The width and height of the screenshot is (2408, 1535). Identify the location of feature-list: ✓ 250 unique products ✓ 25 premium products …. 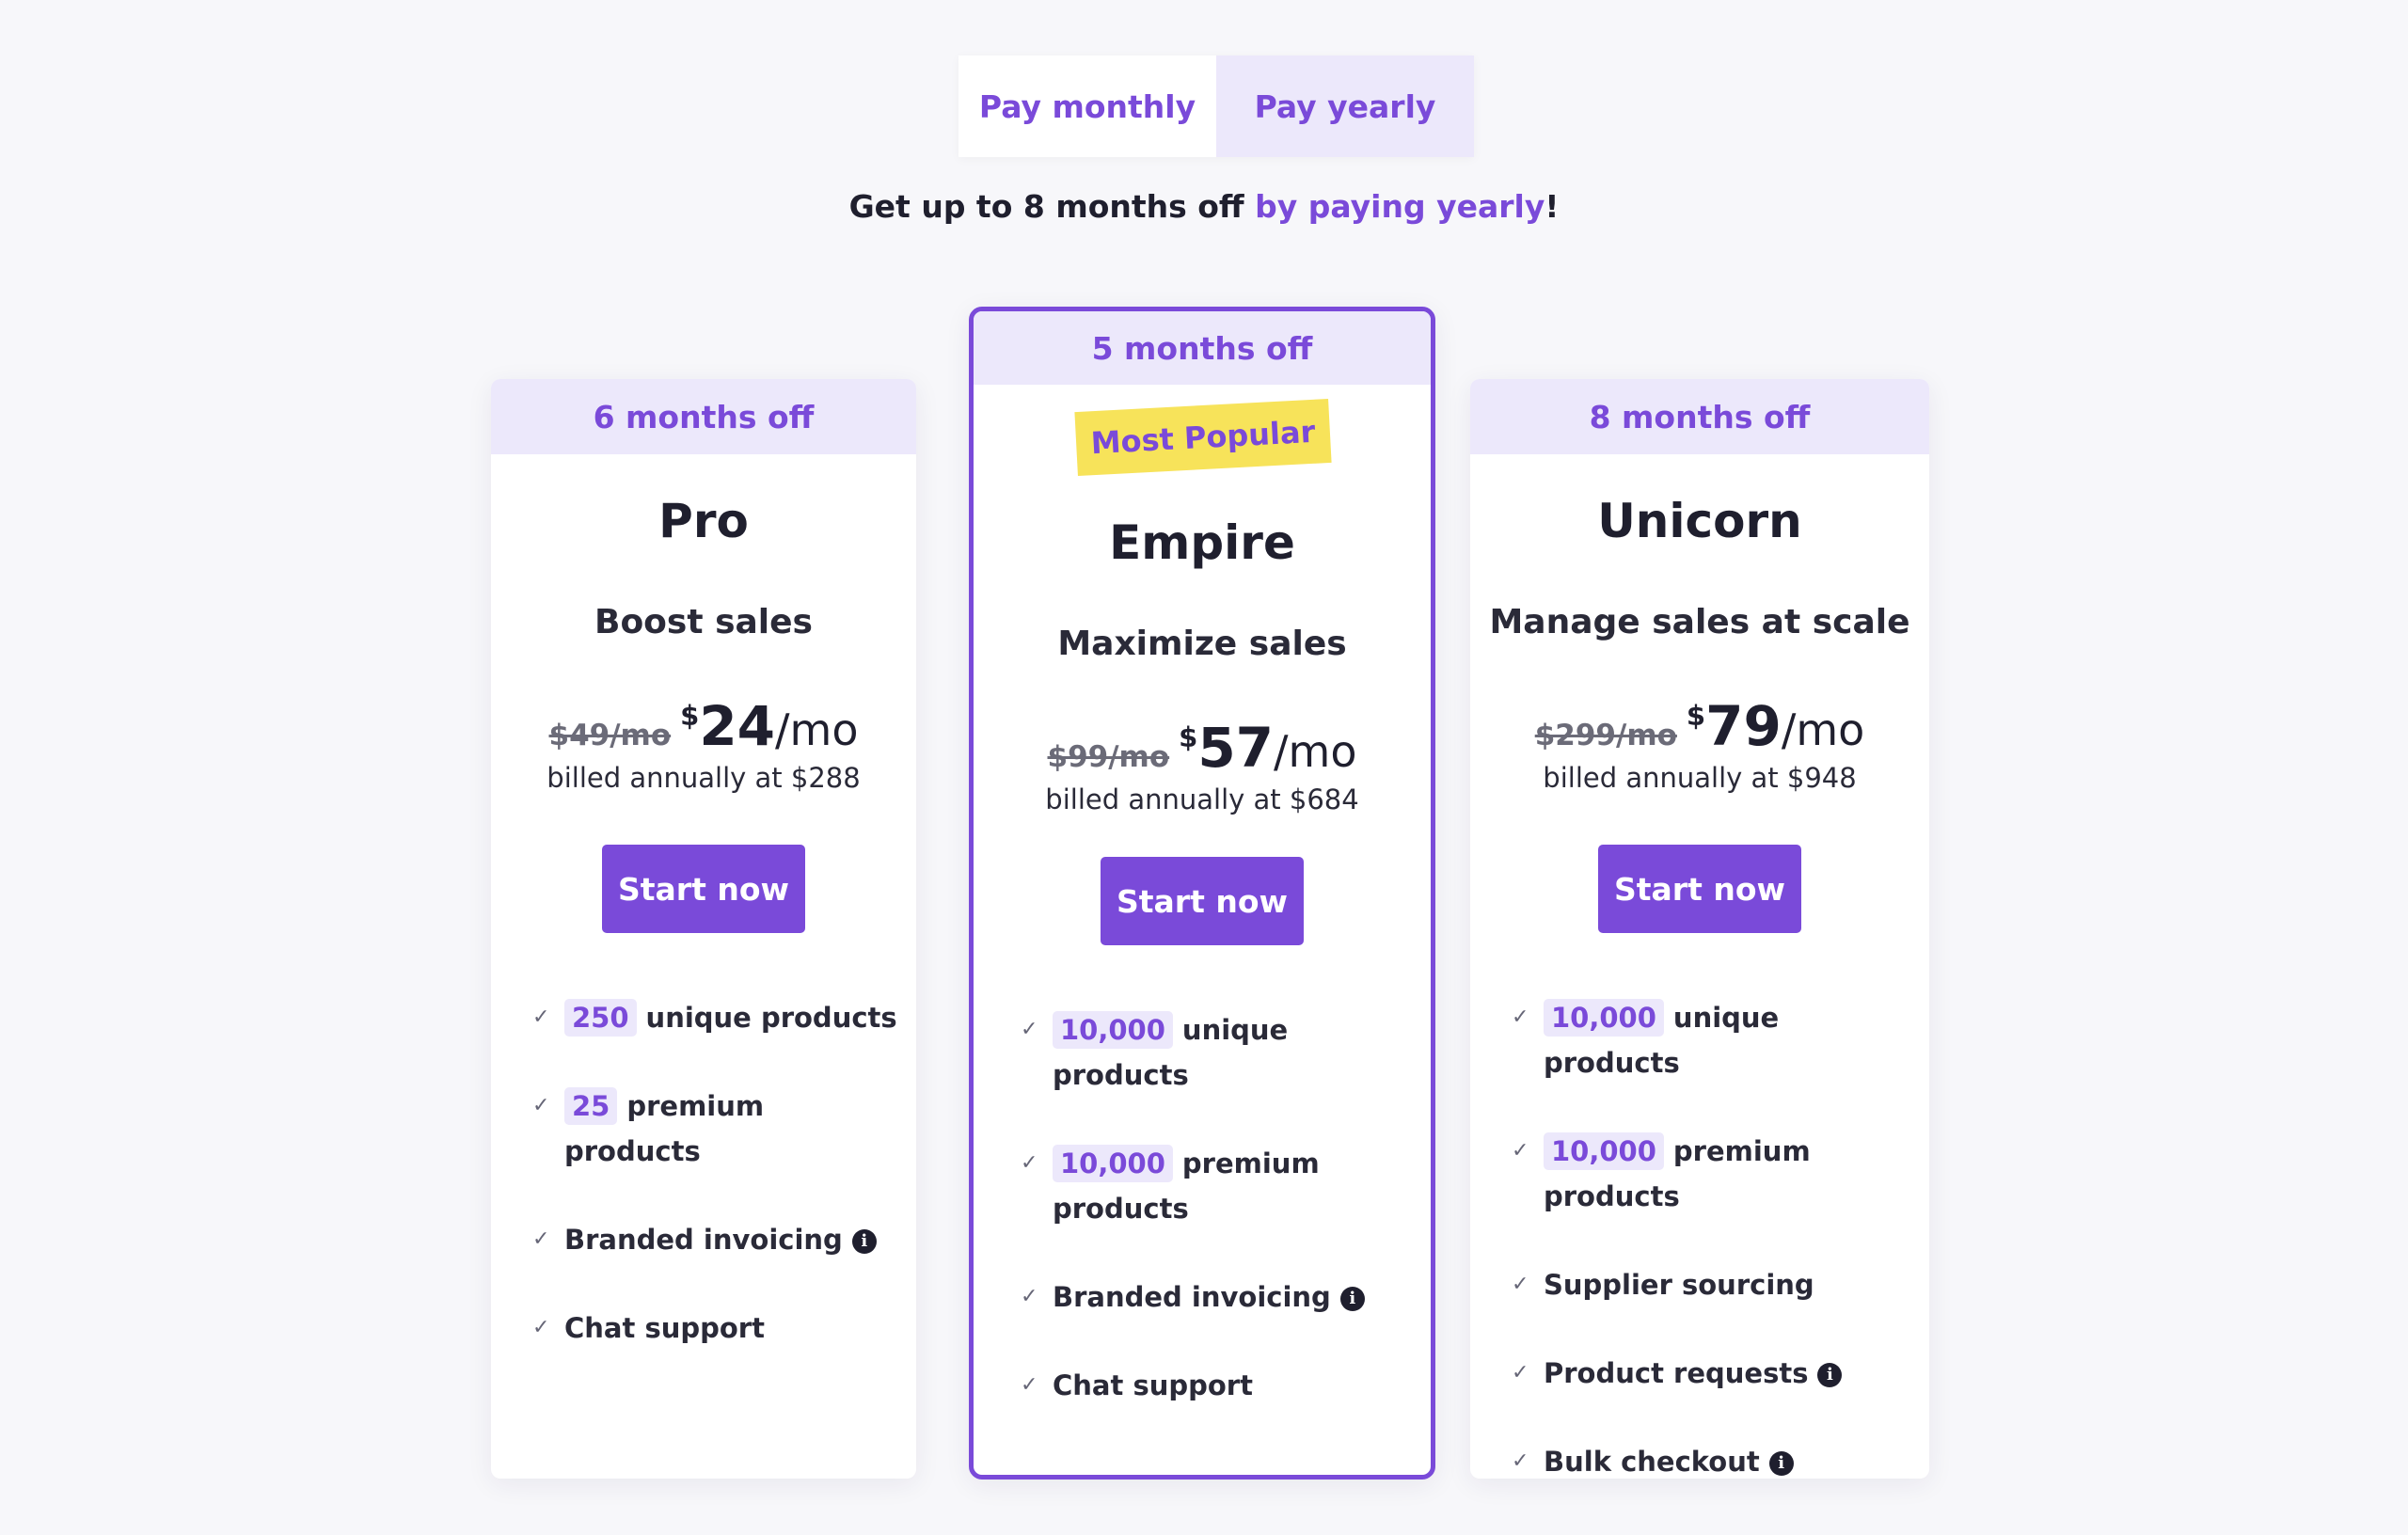
(720, 1194).